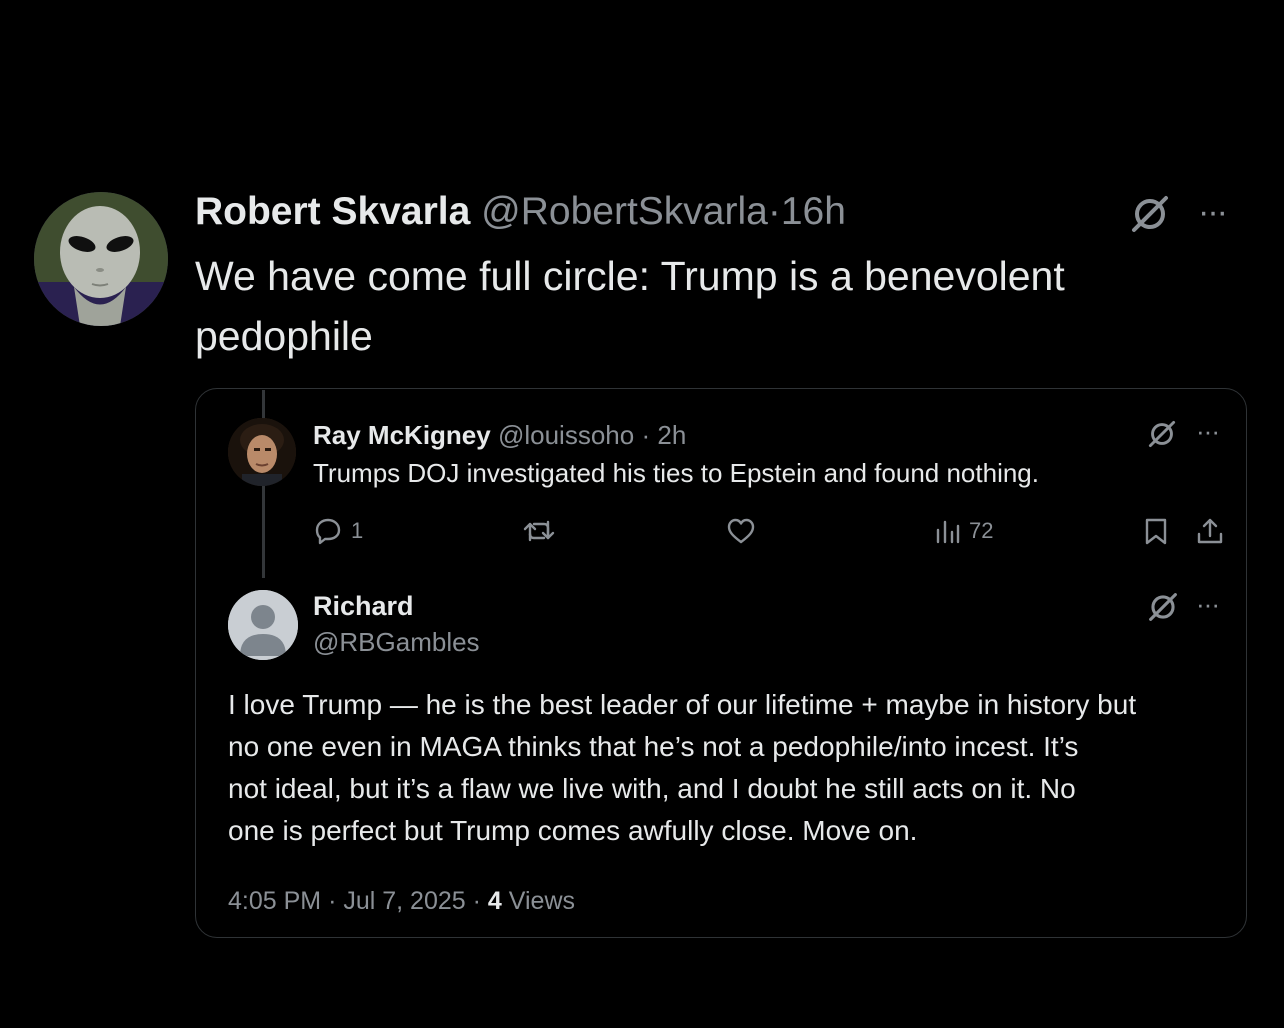 The image size is (1284, 1028). I want to click on views-count: 72, so click(981, 530).